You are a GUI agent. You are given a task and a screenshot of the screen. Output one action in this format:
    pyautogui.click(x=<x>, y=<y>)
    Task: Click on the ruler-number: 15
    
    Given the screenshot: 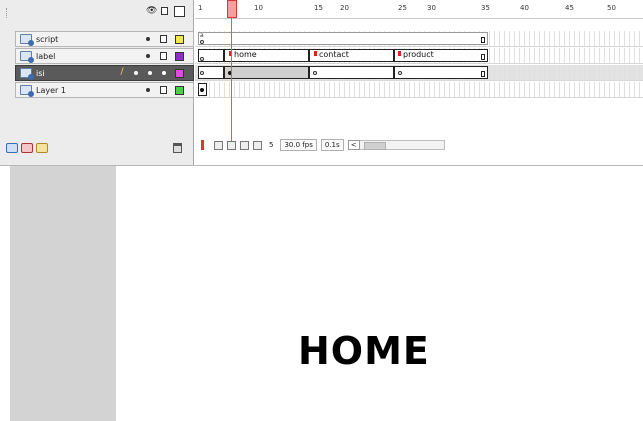 What is the action you would take?
    pyautogui.click(x=318, y=8)
    